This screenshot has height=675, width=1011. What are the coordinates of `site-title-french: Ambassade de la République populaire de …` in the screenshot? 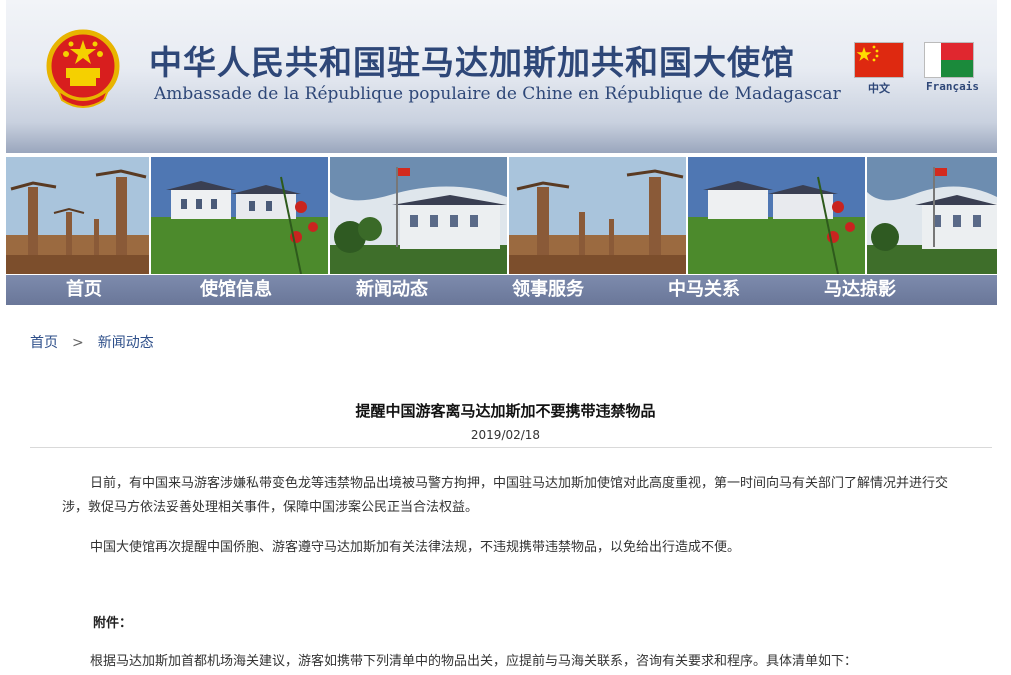 It's located at (497, 94).